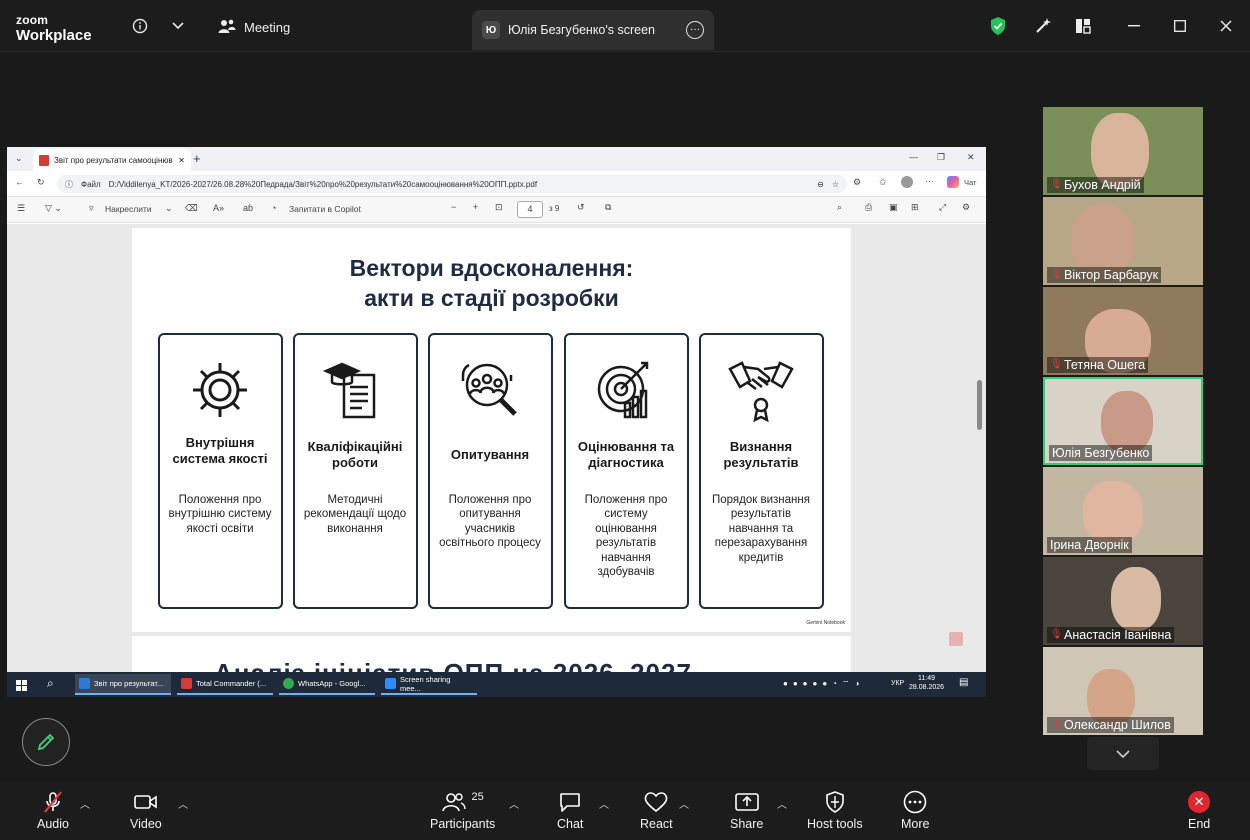 The image size is (1250, 840). I want to click on host-tools-button: Host tools, so click(835, 810).